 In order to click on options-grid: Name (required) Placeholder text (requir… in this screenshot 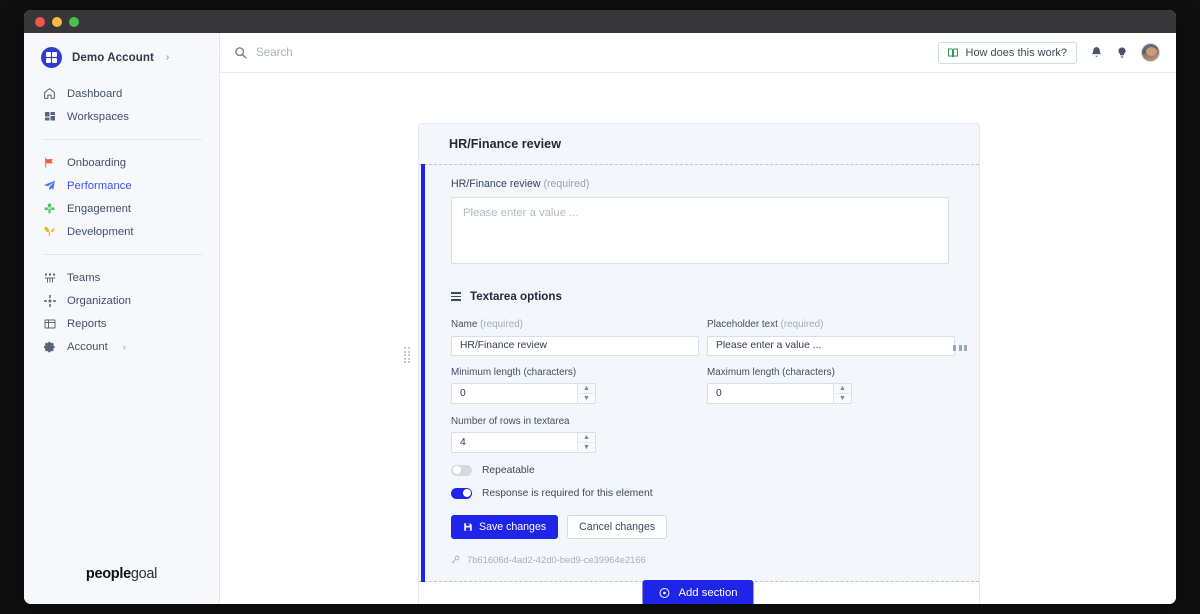, I will do `click(703, 361)`.